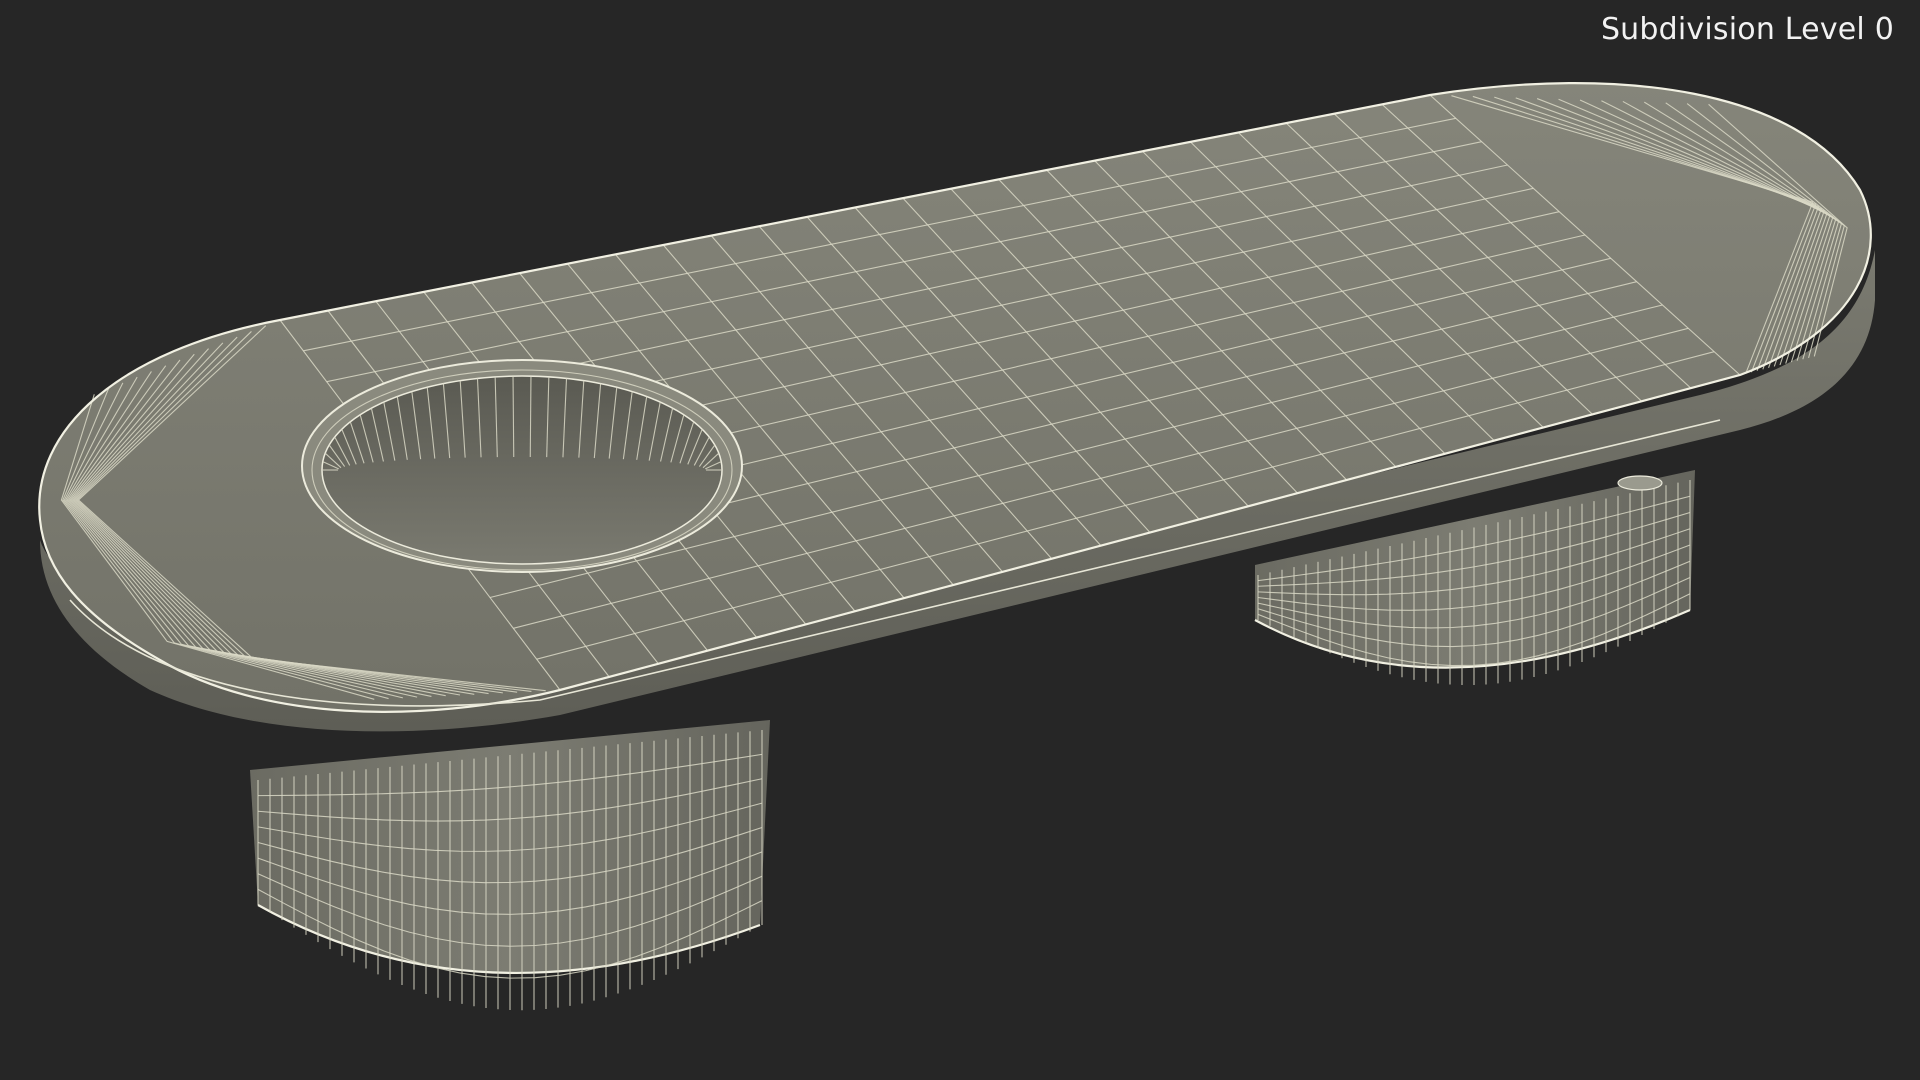 The image size is (1920, 1080). Describe the element at coordinates (510, 865) in the screenshot. I see `left-foot-cylinder` at that location.